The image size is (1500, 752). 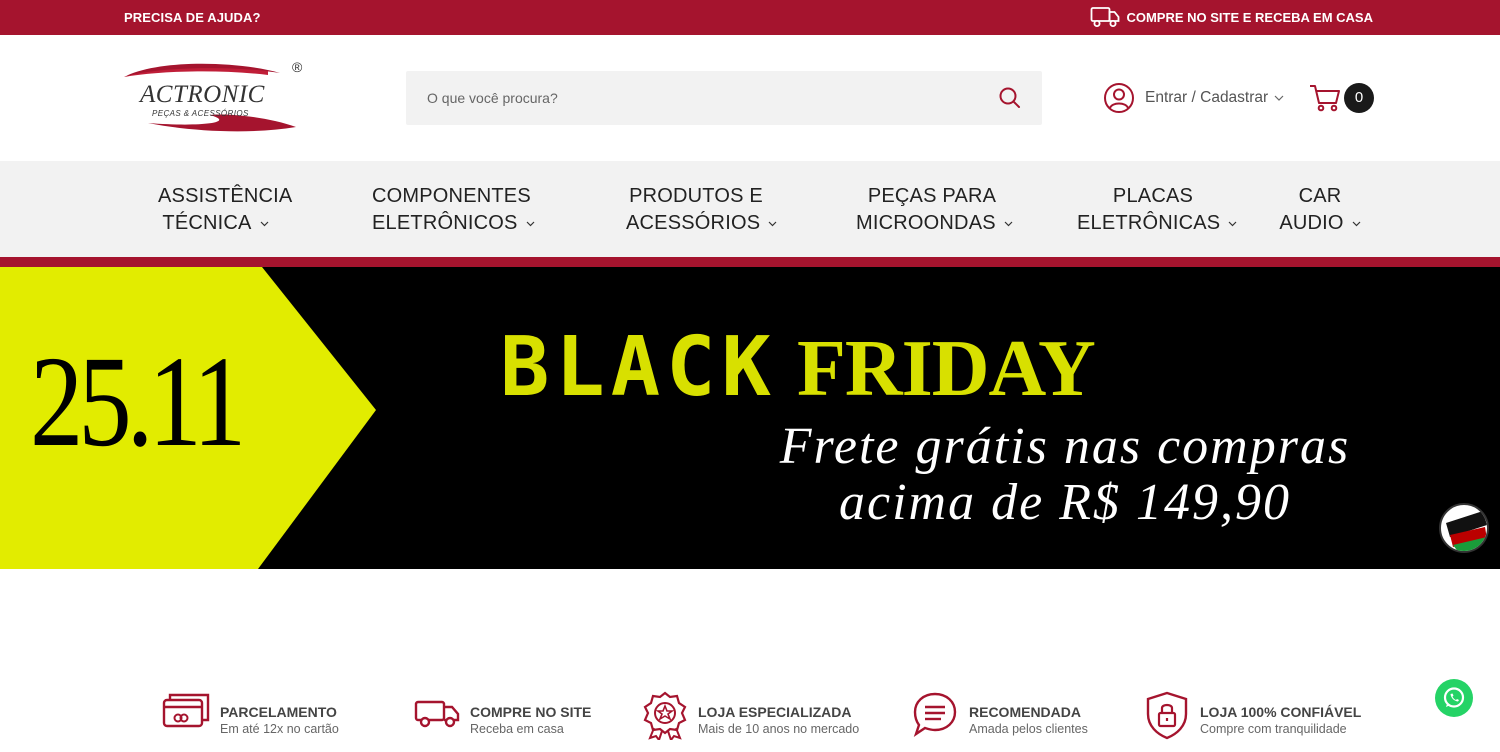 I want to click on credit-card-icon, so click(x=186, y=710).